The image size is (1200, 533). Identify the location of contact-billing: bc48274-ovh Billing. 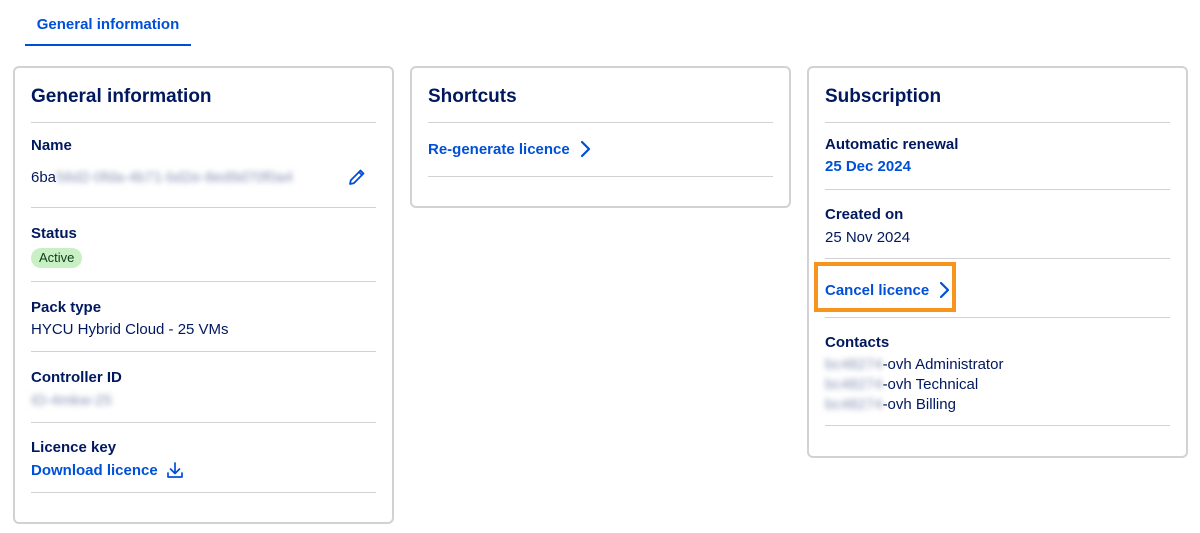
(890, 404).